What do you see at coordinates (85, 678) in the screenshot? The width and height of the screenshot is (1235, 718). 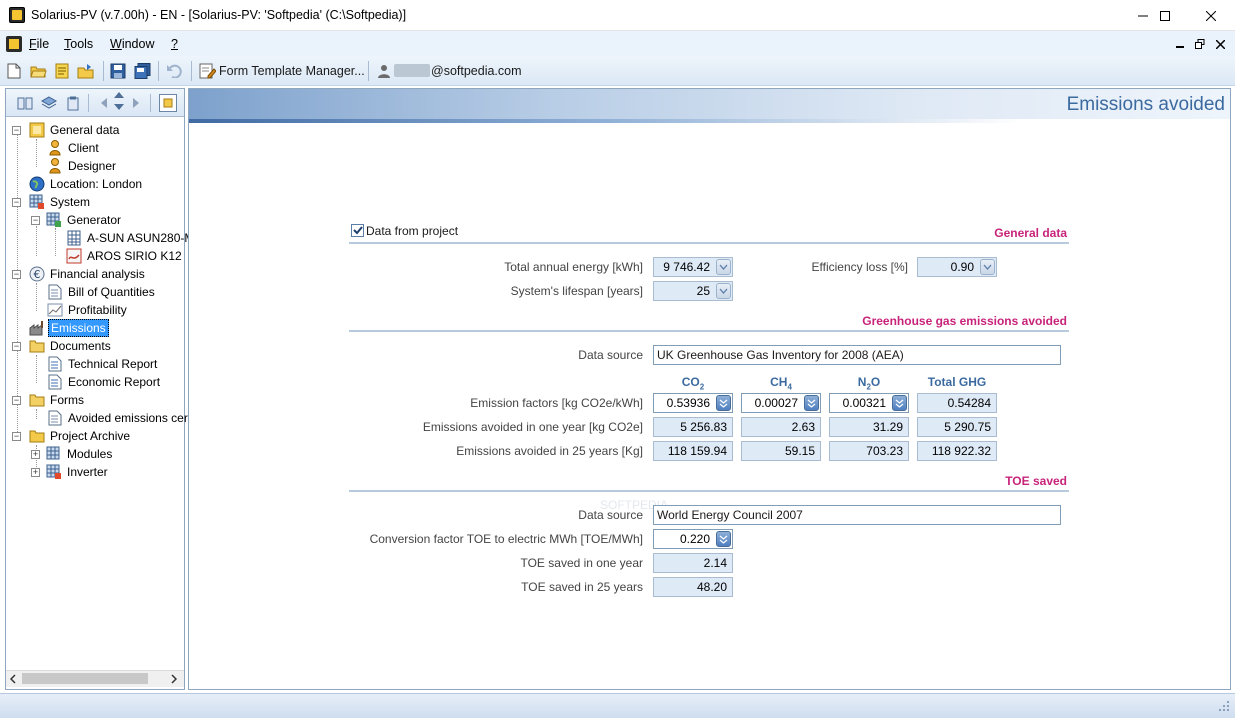 I see `scrollbar-thumb` at bounding box center [85, 678].